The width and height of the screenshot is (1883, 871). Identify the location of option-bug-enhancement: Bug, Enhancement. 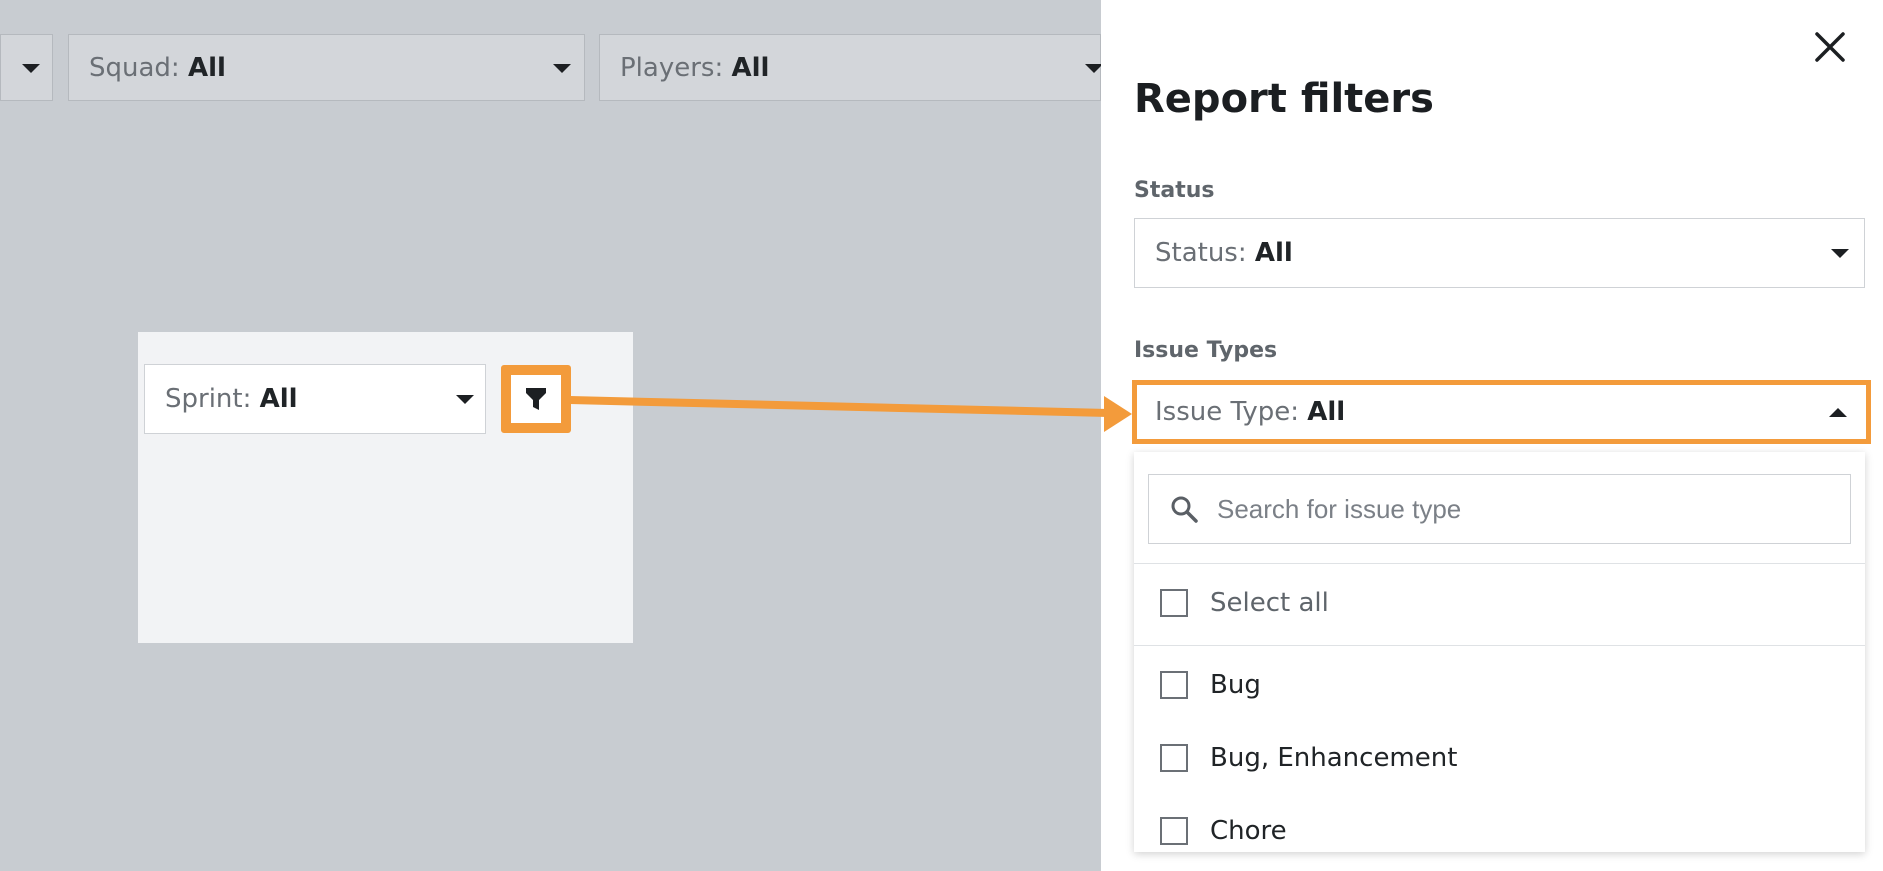
(1308, 758).